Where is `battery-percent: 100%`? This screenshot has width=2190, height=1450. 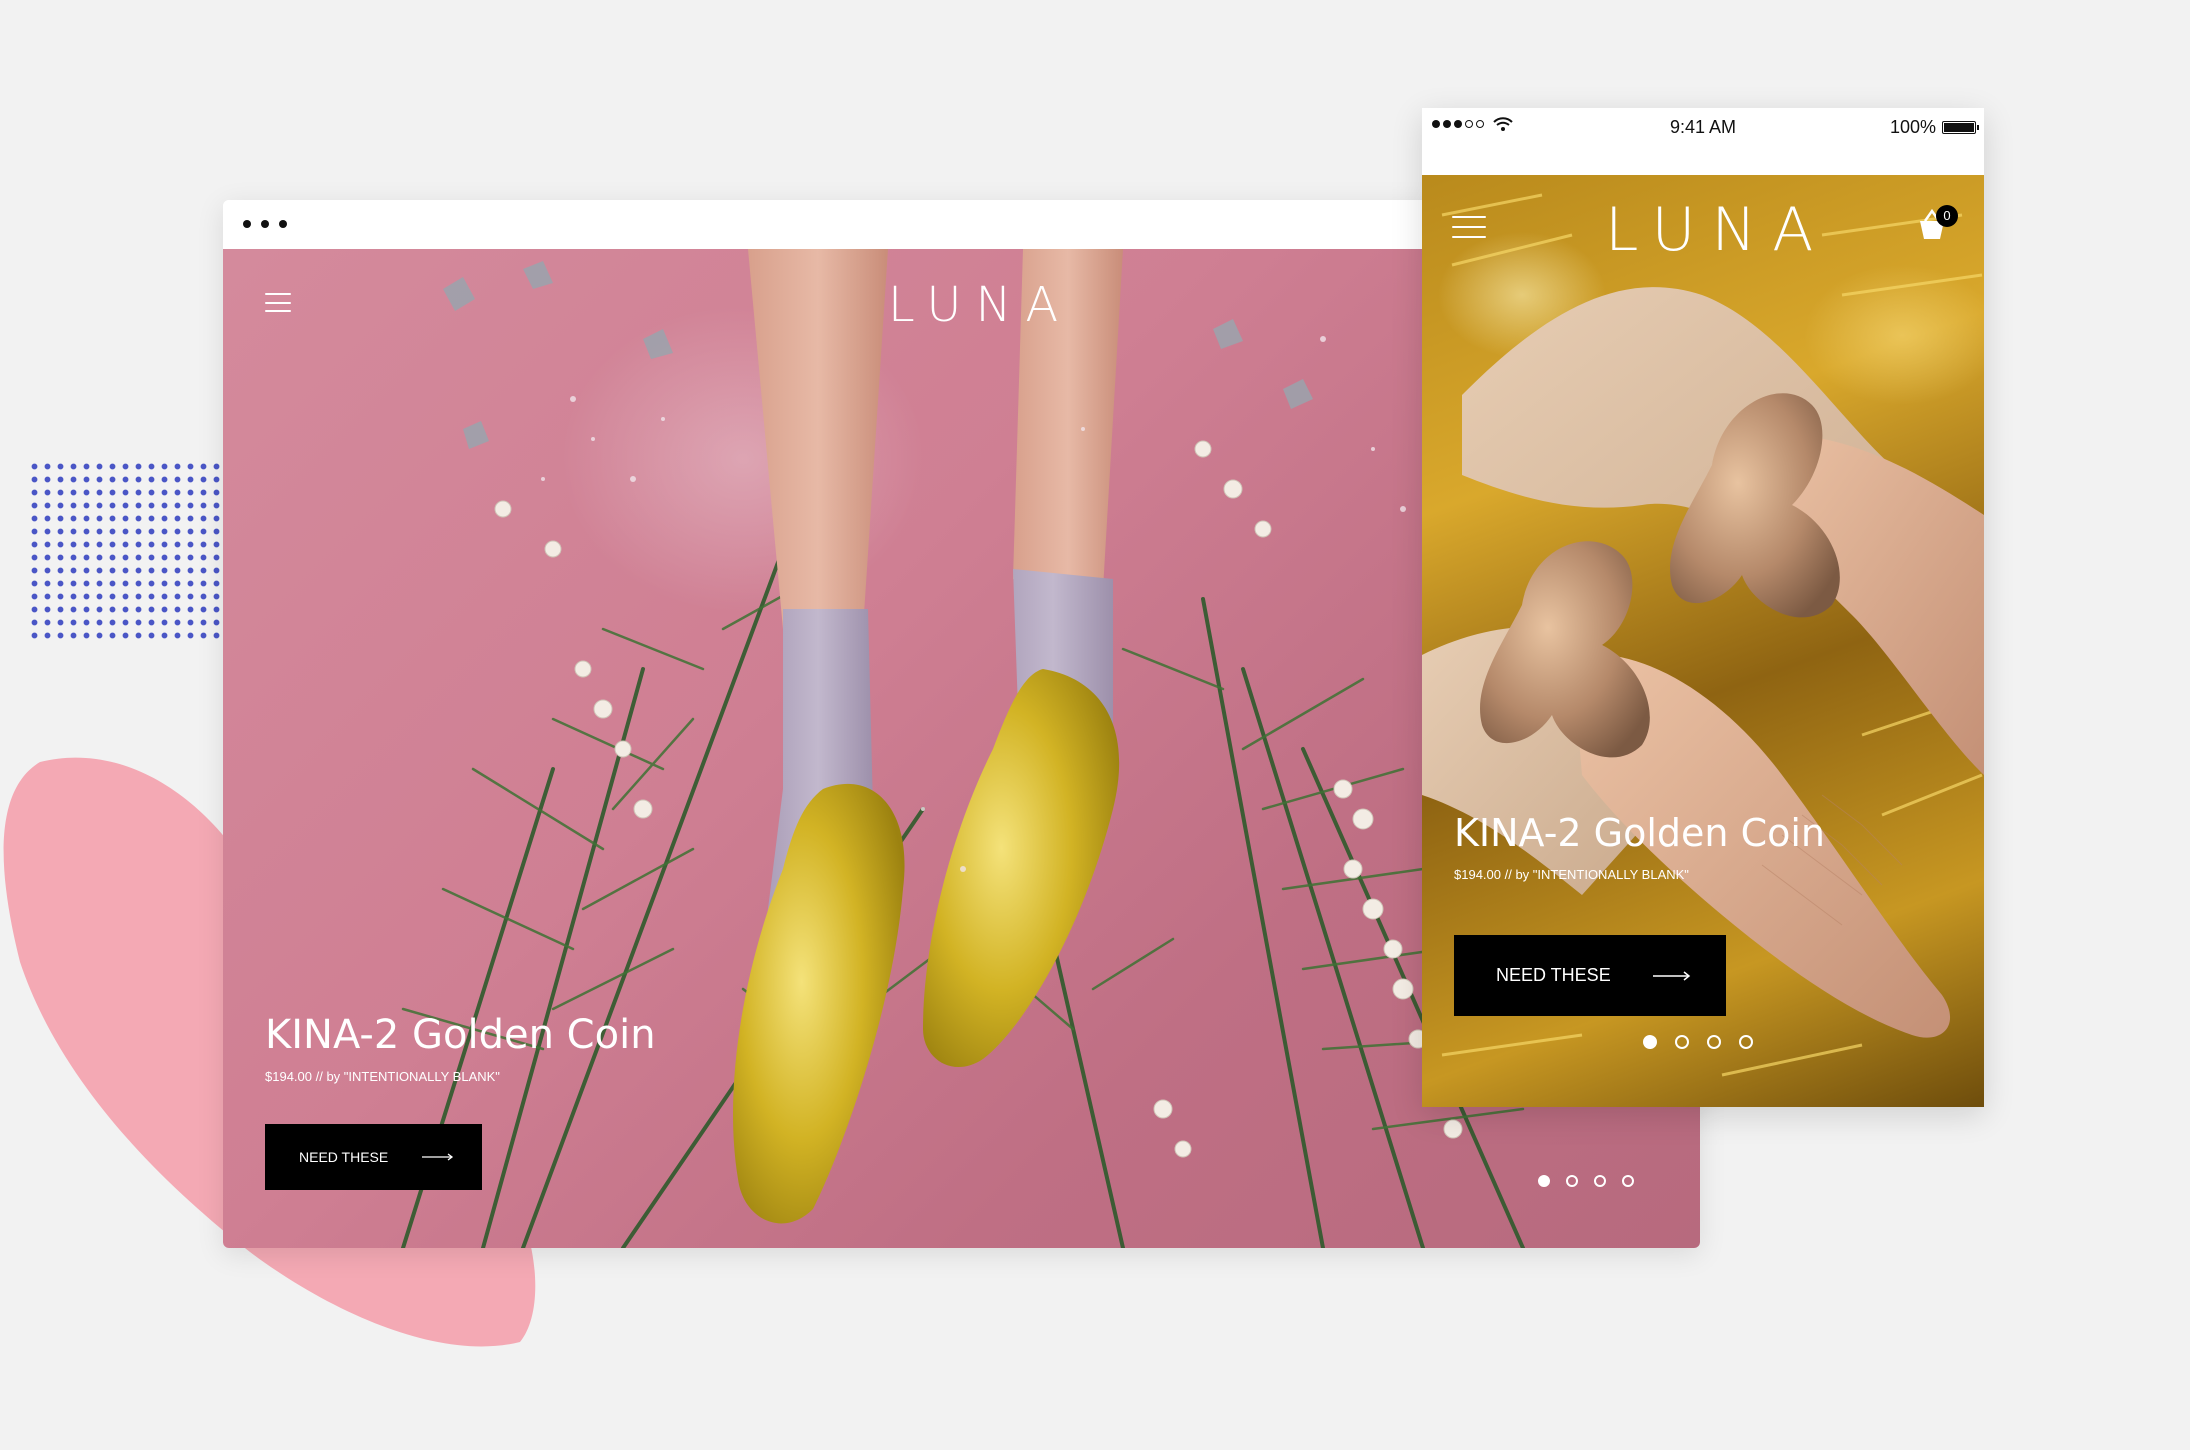 battery-percent: 100% is located at coordinates (1912, 127).